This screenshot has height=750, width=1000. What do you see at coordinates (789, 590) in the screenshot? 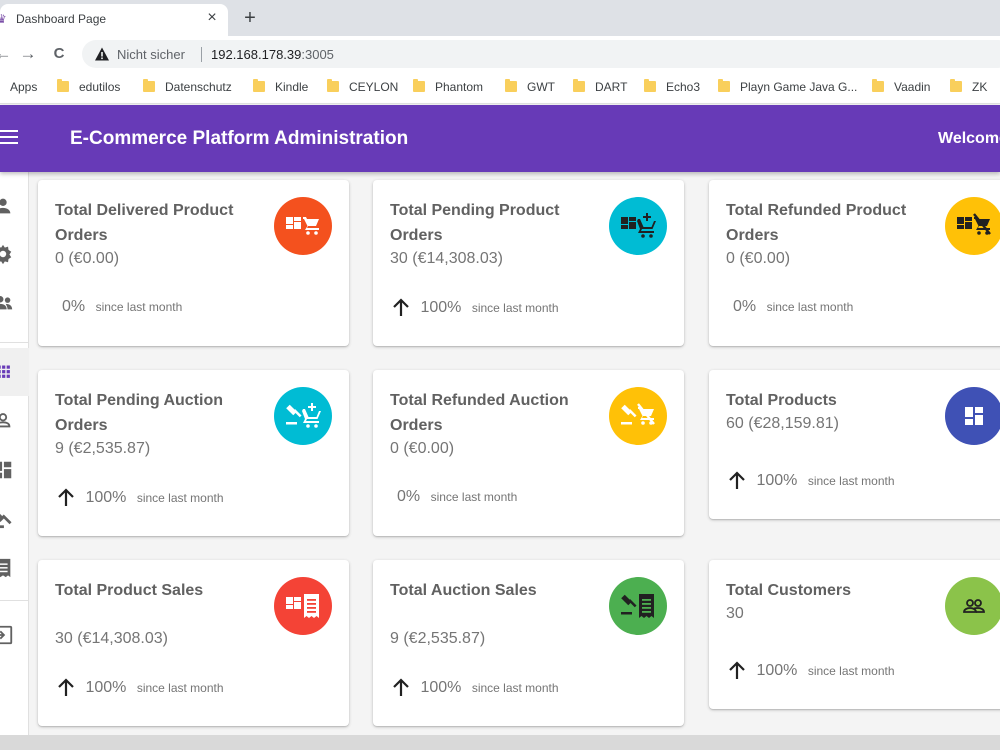
I see `card-title: Total Customers` at bounding box center [789, 590].